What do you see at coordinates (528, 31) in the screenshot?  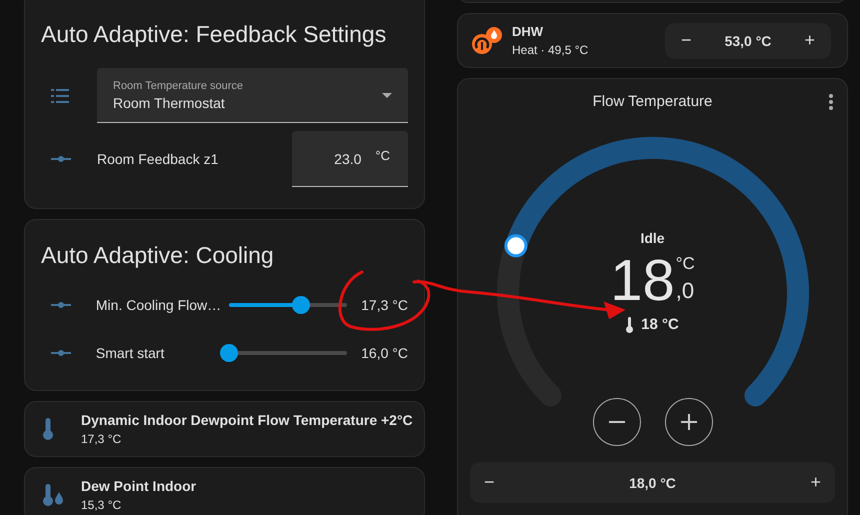 I see `device-name: DHW` at bounding box center [528, 31].